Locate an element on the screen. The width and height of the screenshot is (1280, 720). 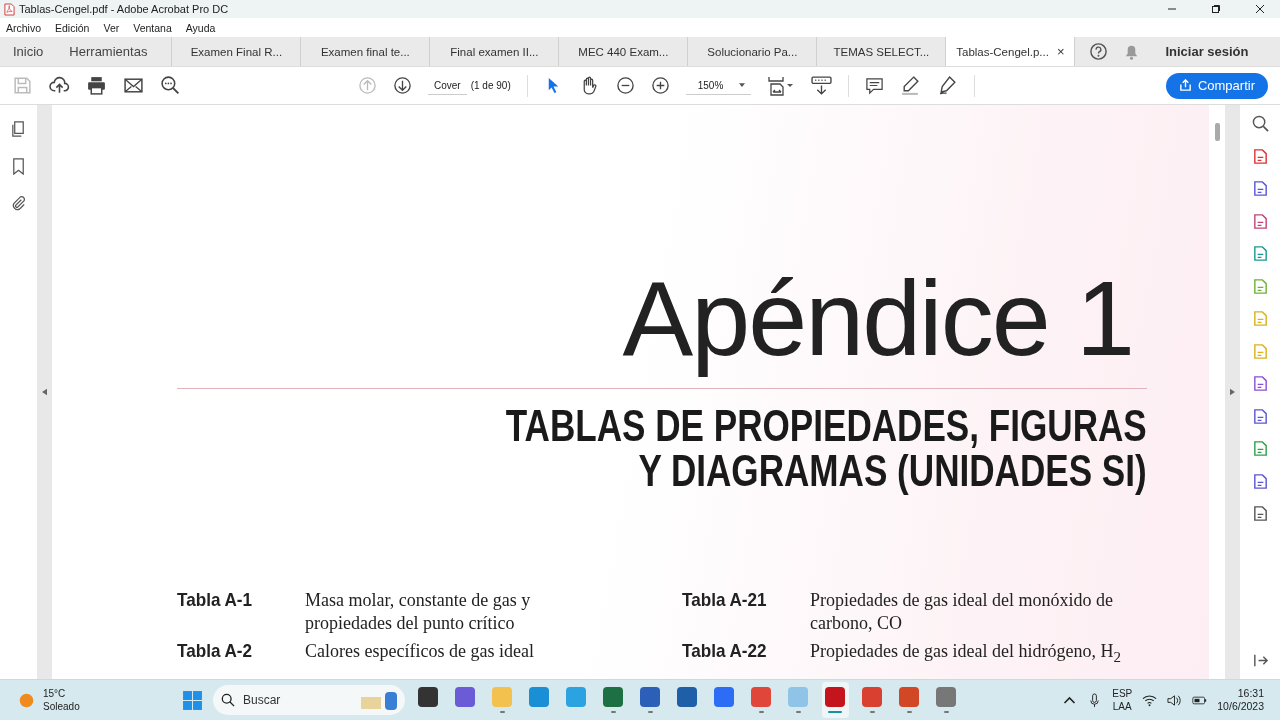
expand-left-icon is located at coordinates (44, 392).